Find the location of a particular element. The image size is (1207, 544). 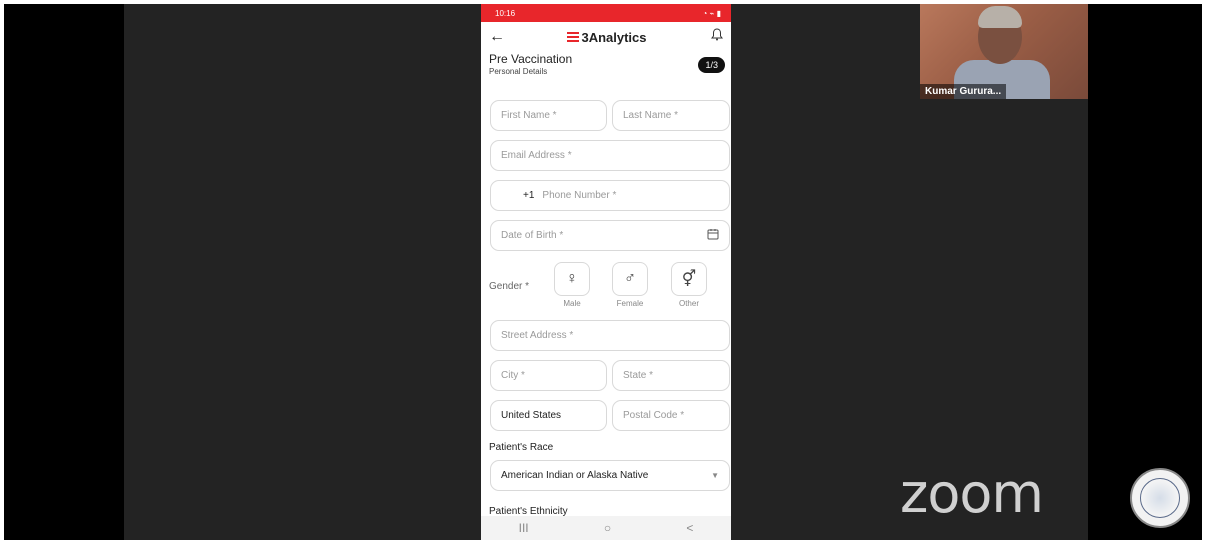

race-select: American Indian or Alaska Native ▼ is located at coordinates (610, 475).